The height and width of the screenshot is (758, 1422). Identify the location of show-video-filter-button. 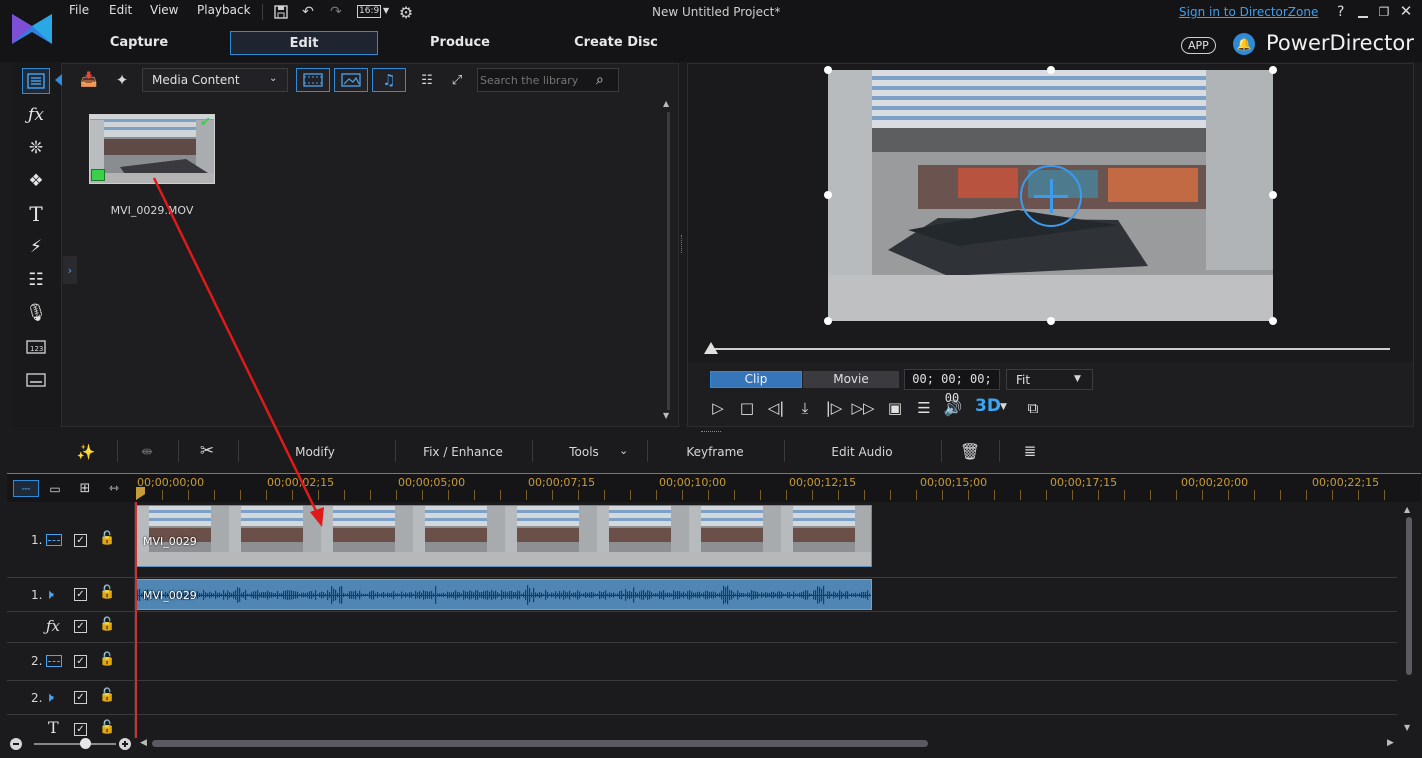
(313, 80).